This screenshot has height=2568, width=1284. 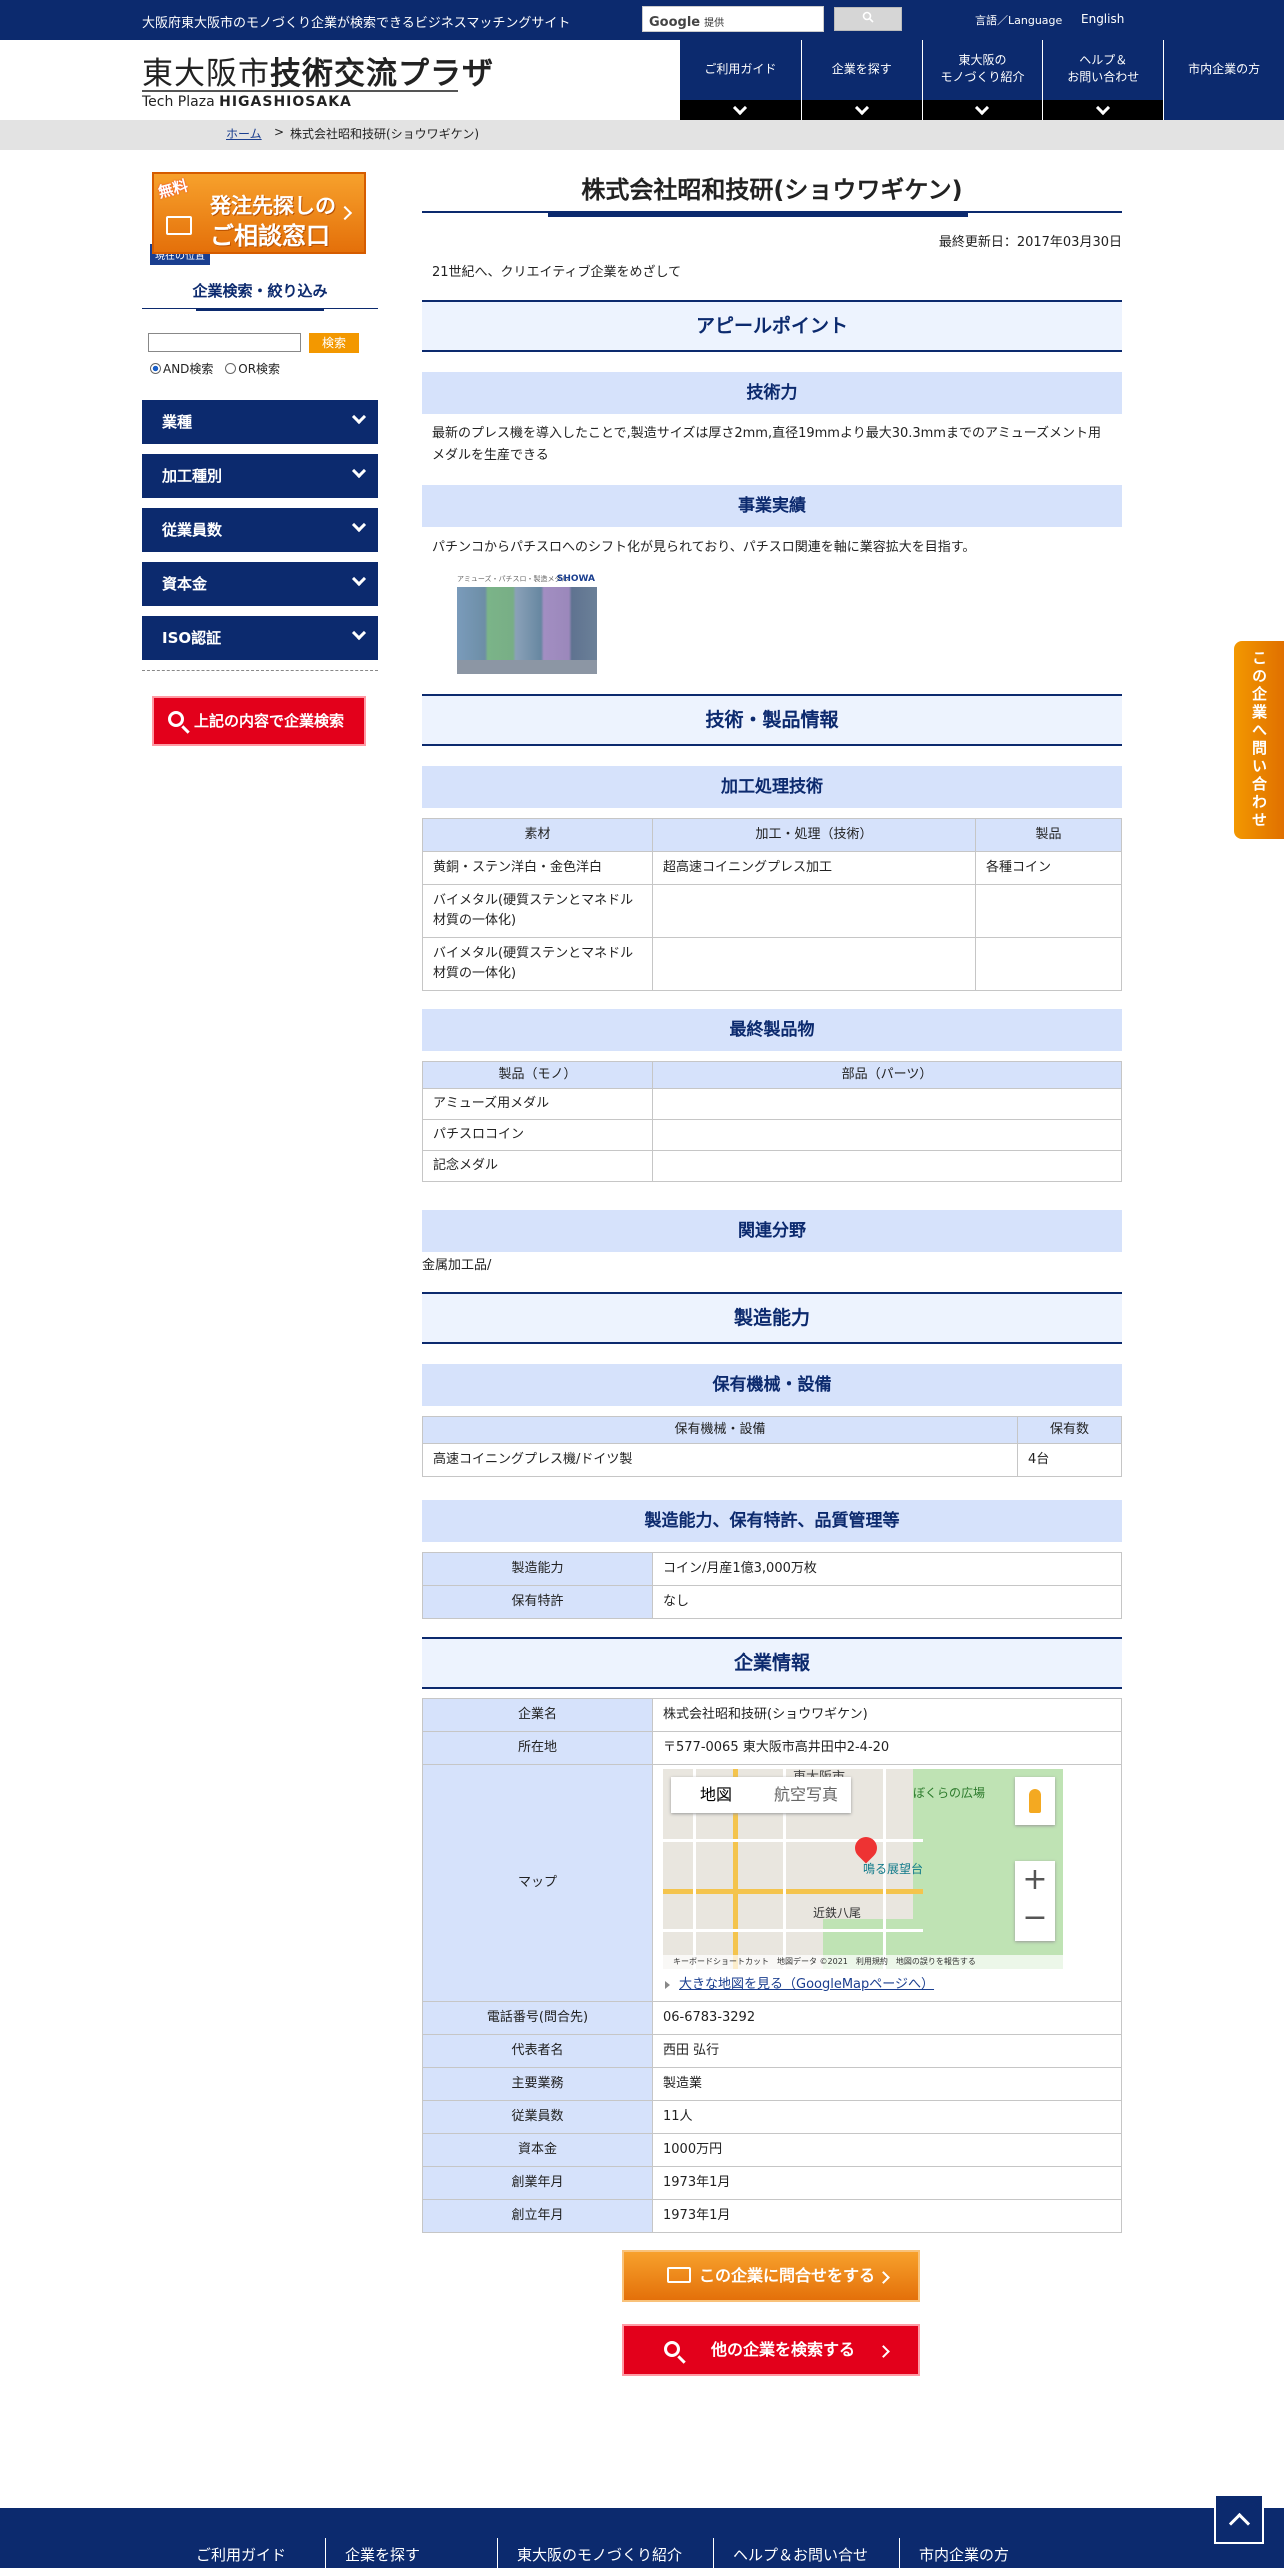 What do you see at coordinates (883, 2351) in the screenshot?
I see `chevron-right-icon` at bounding box center [883, 2351].